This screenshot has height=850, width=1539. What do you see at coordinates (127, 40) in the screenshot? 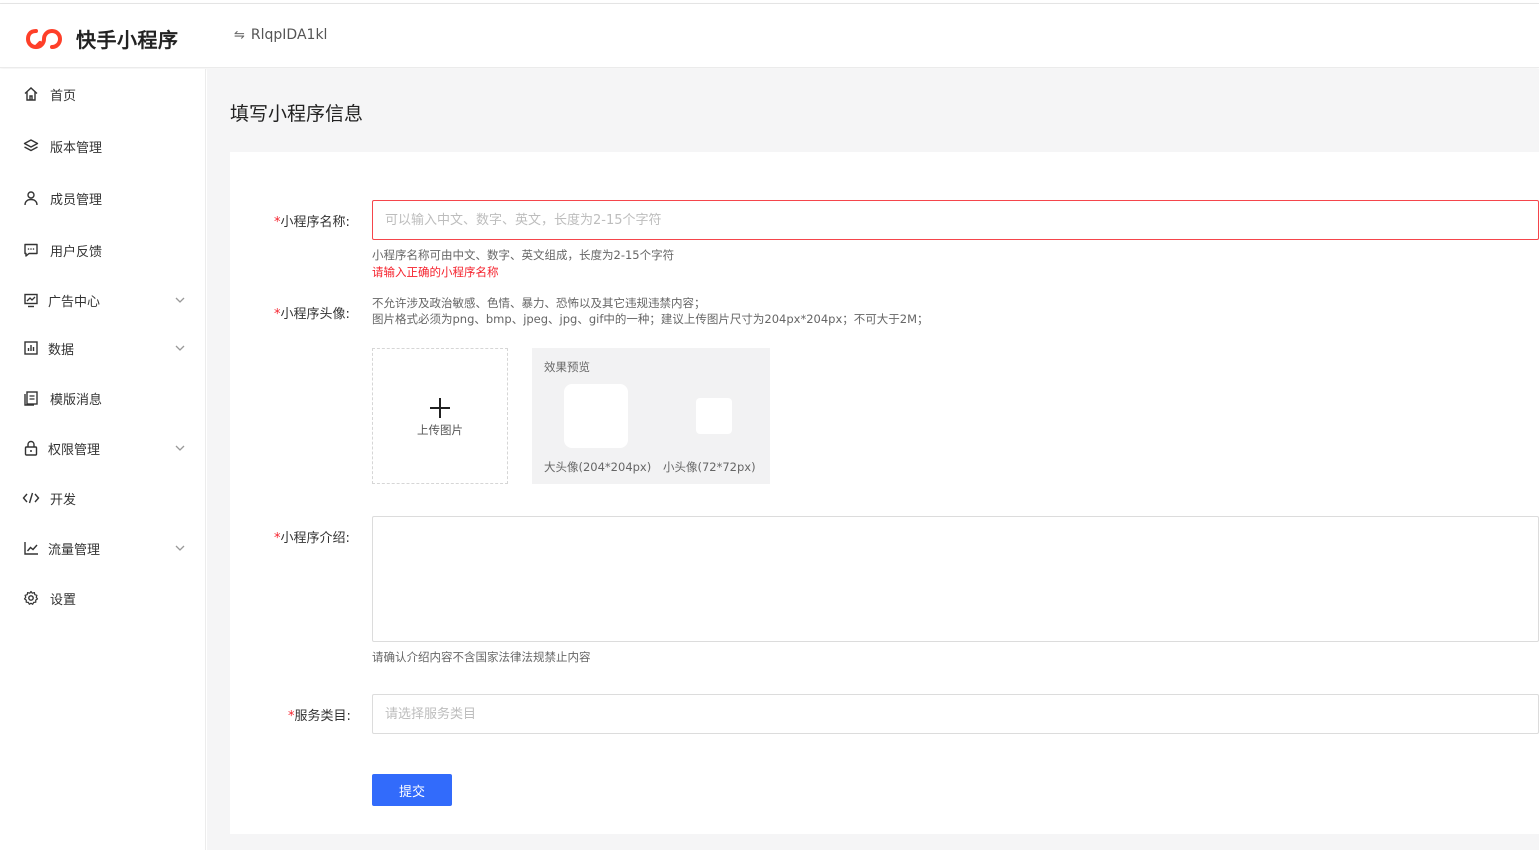
I see `app-name: 快手小程序` at bounding box center [127, 40].